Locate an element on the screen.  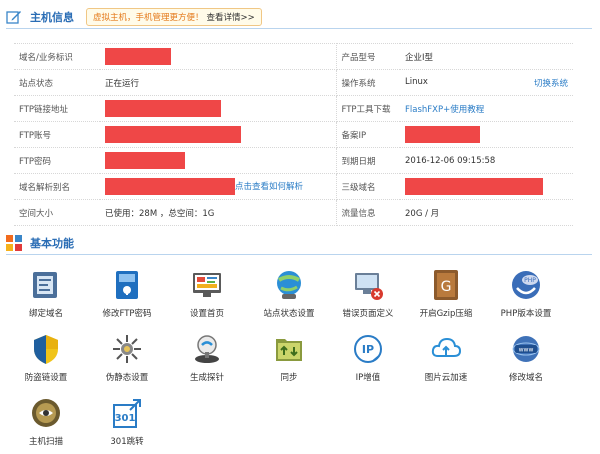
function-label: 绑定域名 is located at coordinates (45, 314).